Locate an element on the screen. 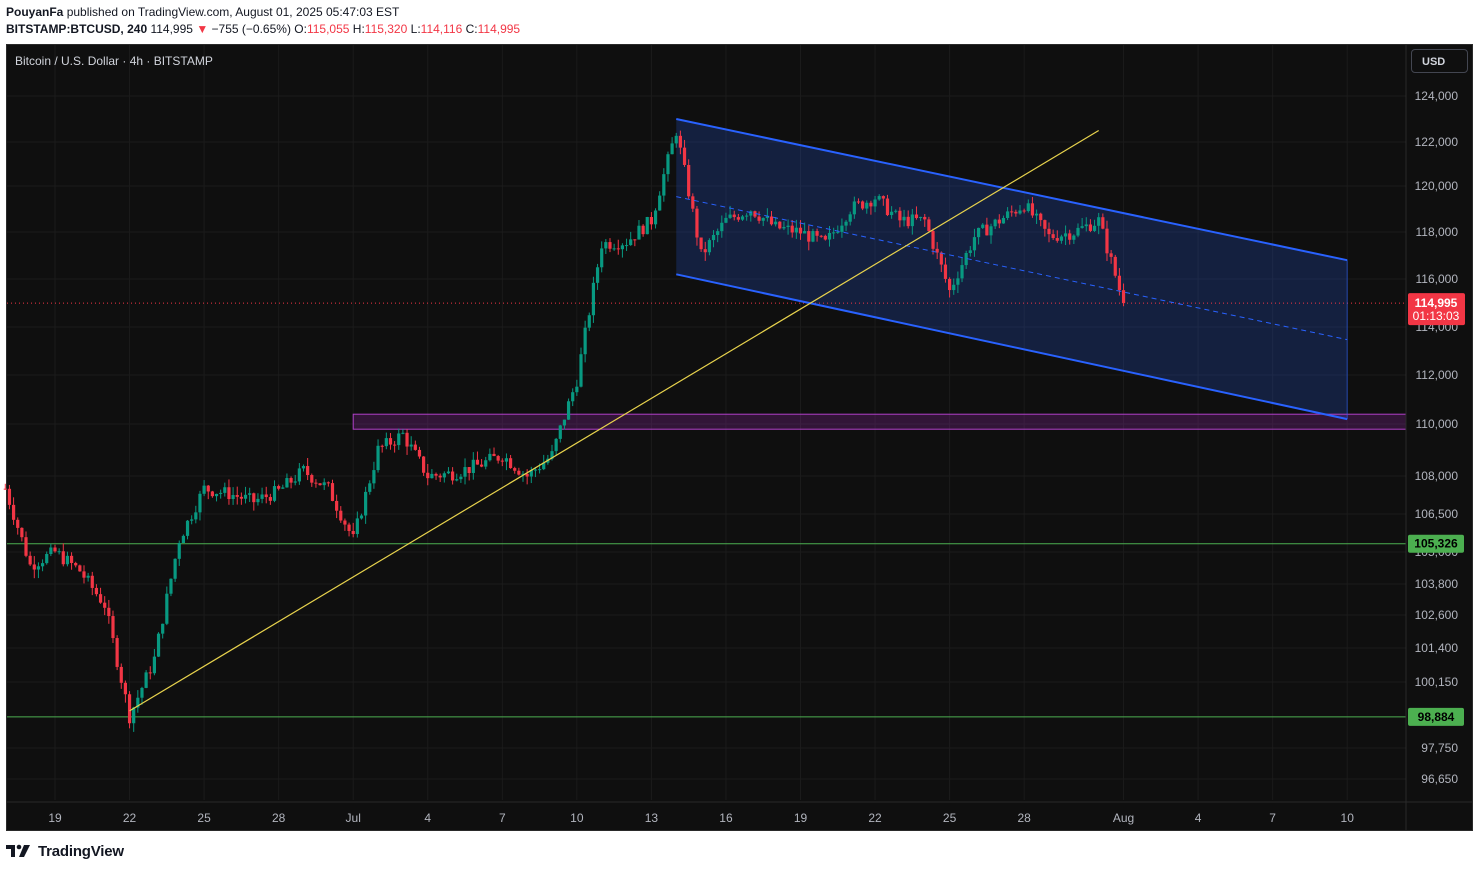 This screenshot has width=1480, height=869. y-tick-label: 103,800 is located at coordinates (1437, 584).